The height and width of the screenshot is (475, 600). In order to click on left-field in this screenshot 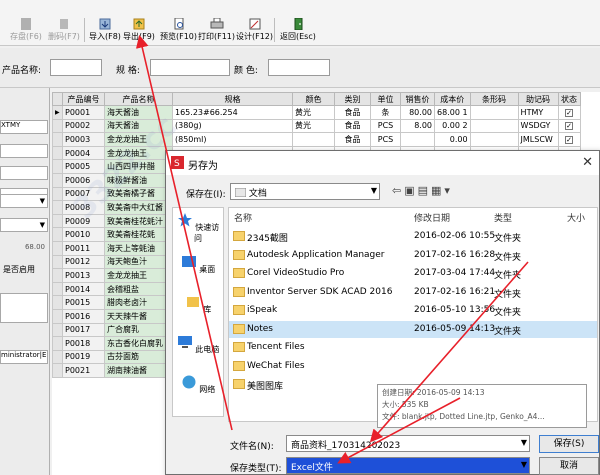, I will do `click(24, 151)`.